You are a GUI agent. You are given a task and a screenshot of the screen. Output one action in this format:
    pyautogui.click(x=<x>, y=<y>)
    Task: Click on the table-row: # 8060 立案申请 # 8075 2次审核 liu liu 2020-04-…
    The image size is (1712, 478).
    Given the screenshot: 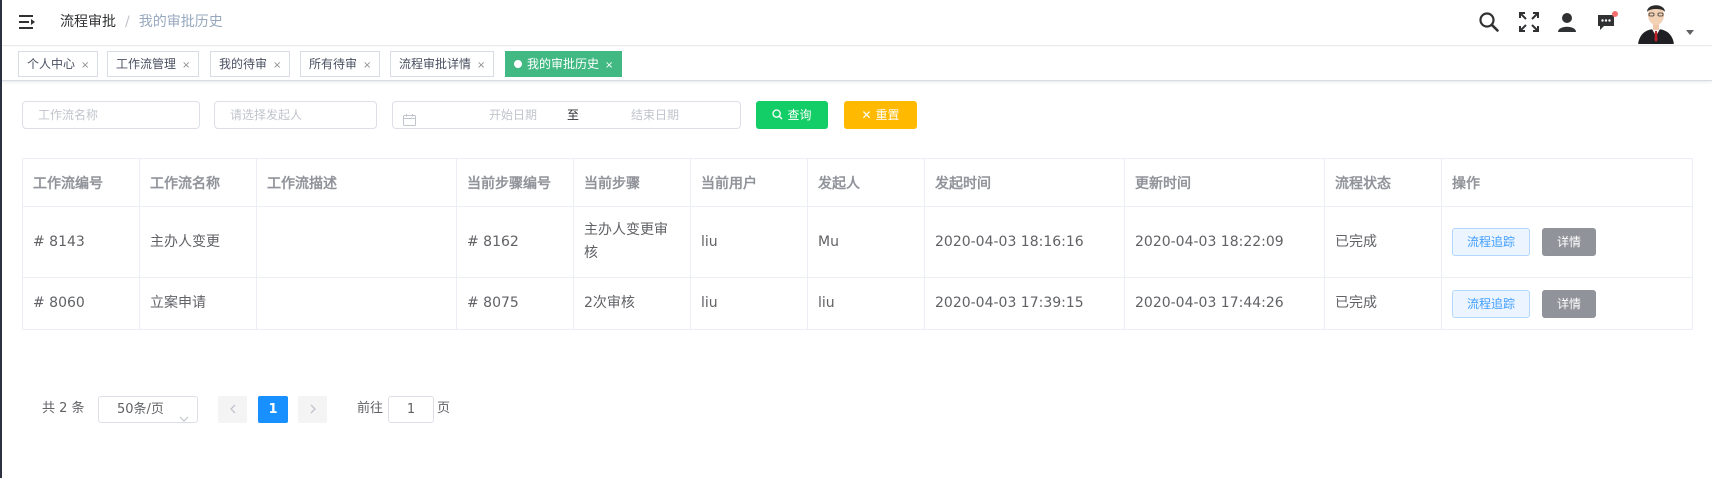 What is the action you would take?
    pyautogui.click(x=857, y=303)
    